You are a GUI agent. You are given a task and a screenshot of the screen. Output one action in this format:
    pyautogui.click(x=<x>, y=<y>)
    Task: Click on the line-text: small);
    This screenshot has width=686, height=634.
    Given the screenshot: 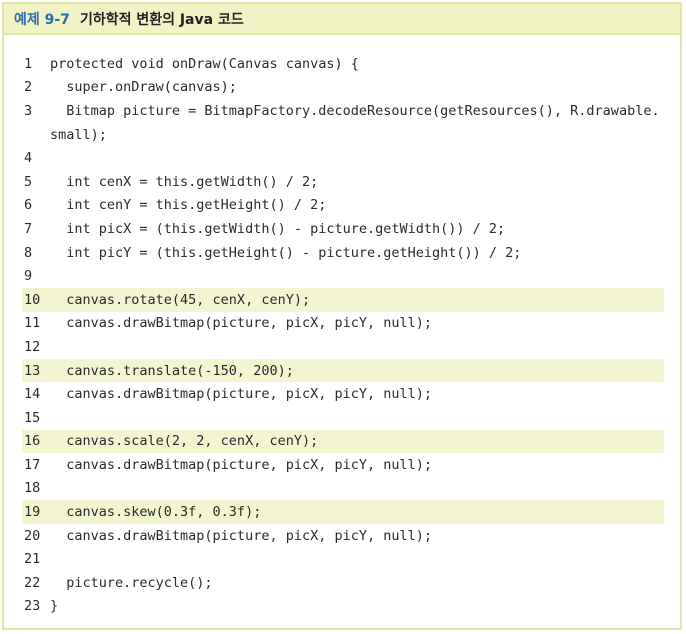 What is the action you would take?
    pyautogui.click(x=78, y=134)
    